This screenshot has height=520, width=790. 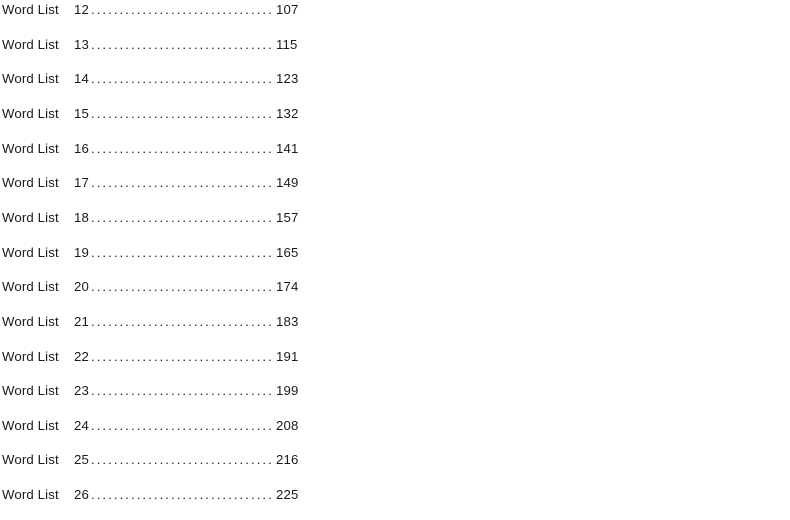 I want to click on toc-entry-page-number: 115, so click(x=287, y=44).